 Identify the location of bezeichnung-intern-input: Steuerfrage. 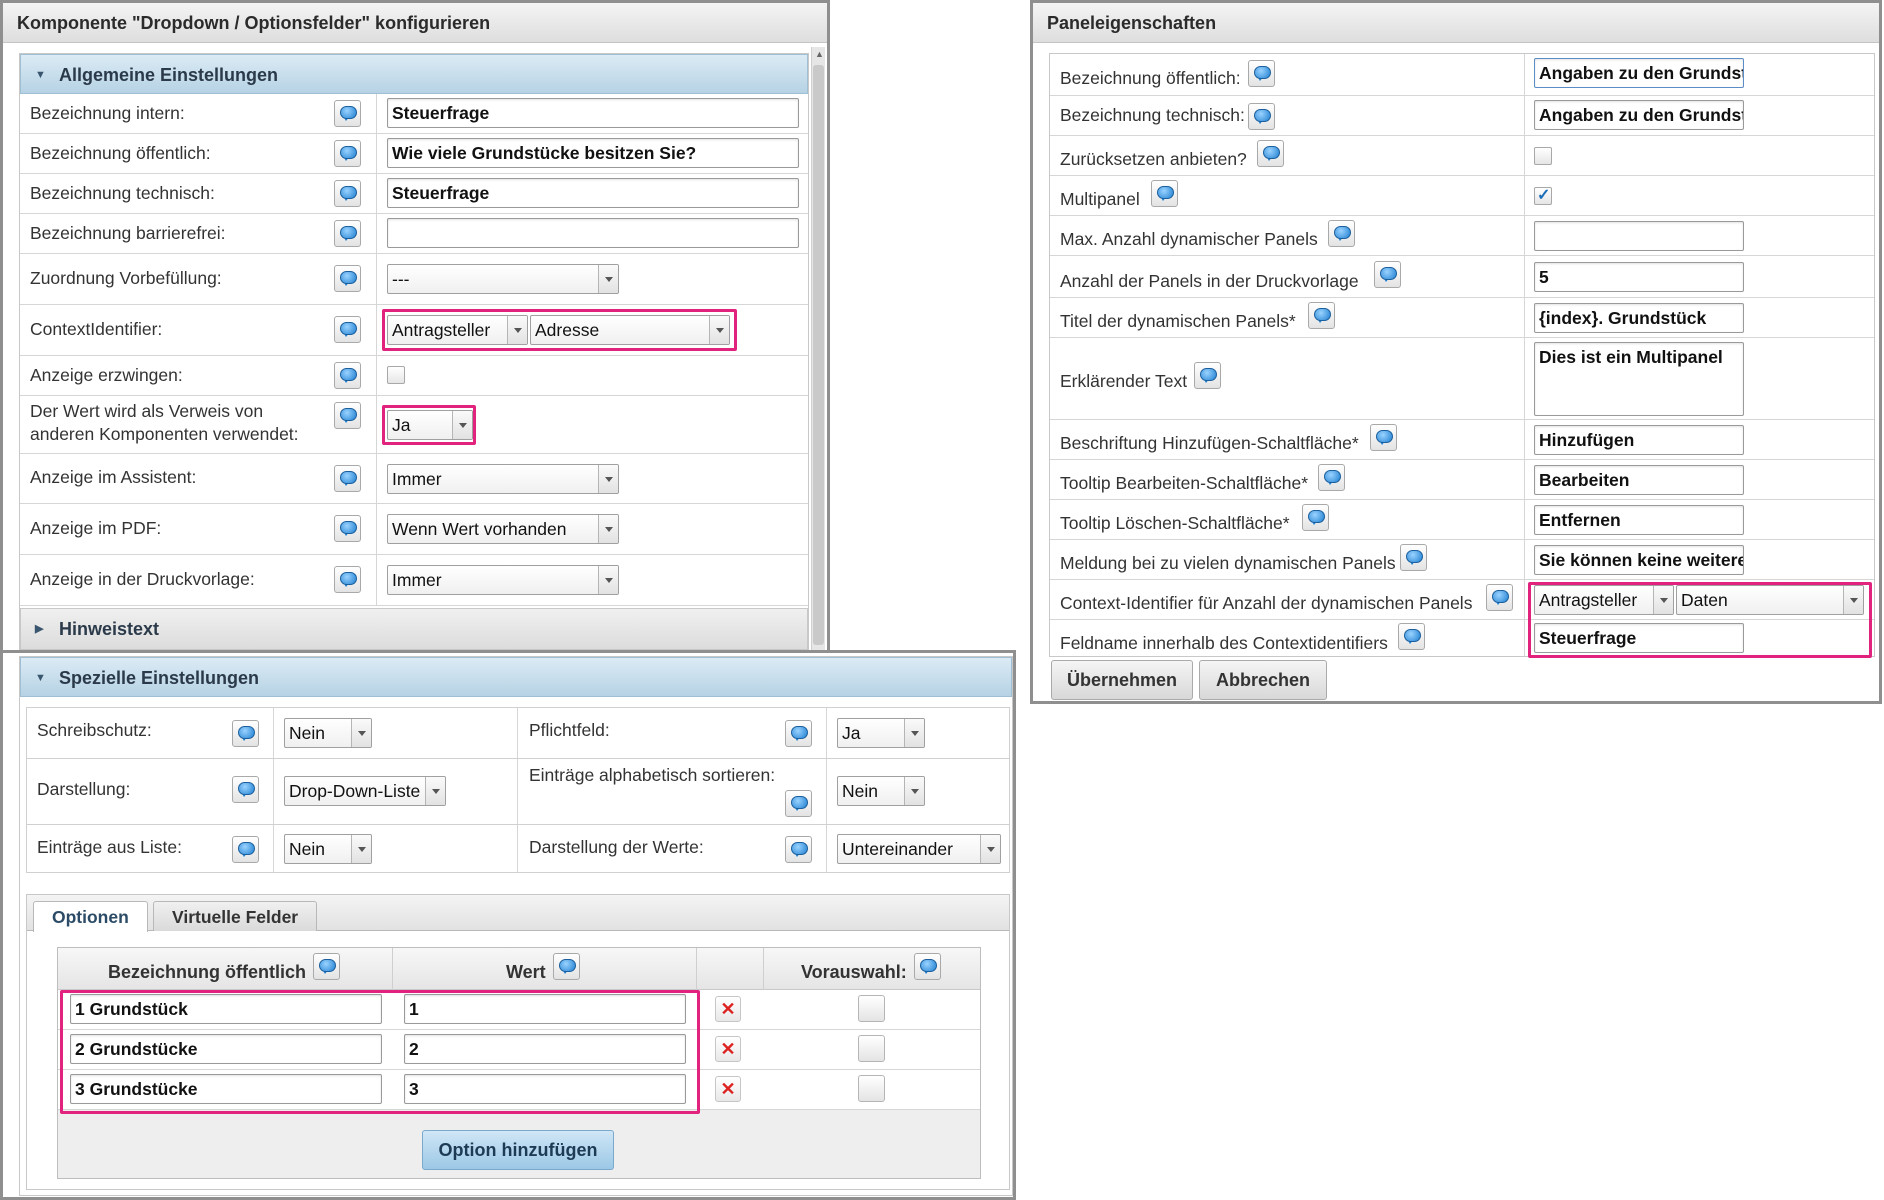
(593, 113).